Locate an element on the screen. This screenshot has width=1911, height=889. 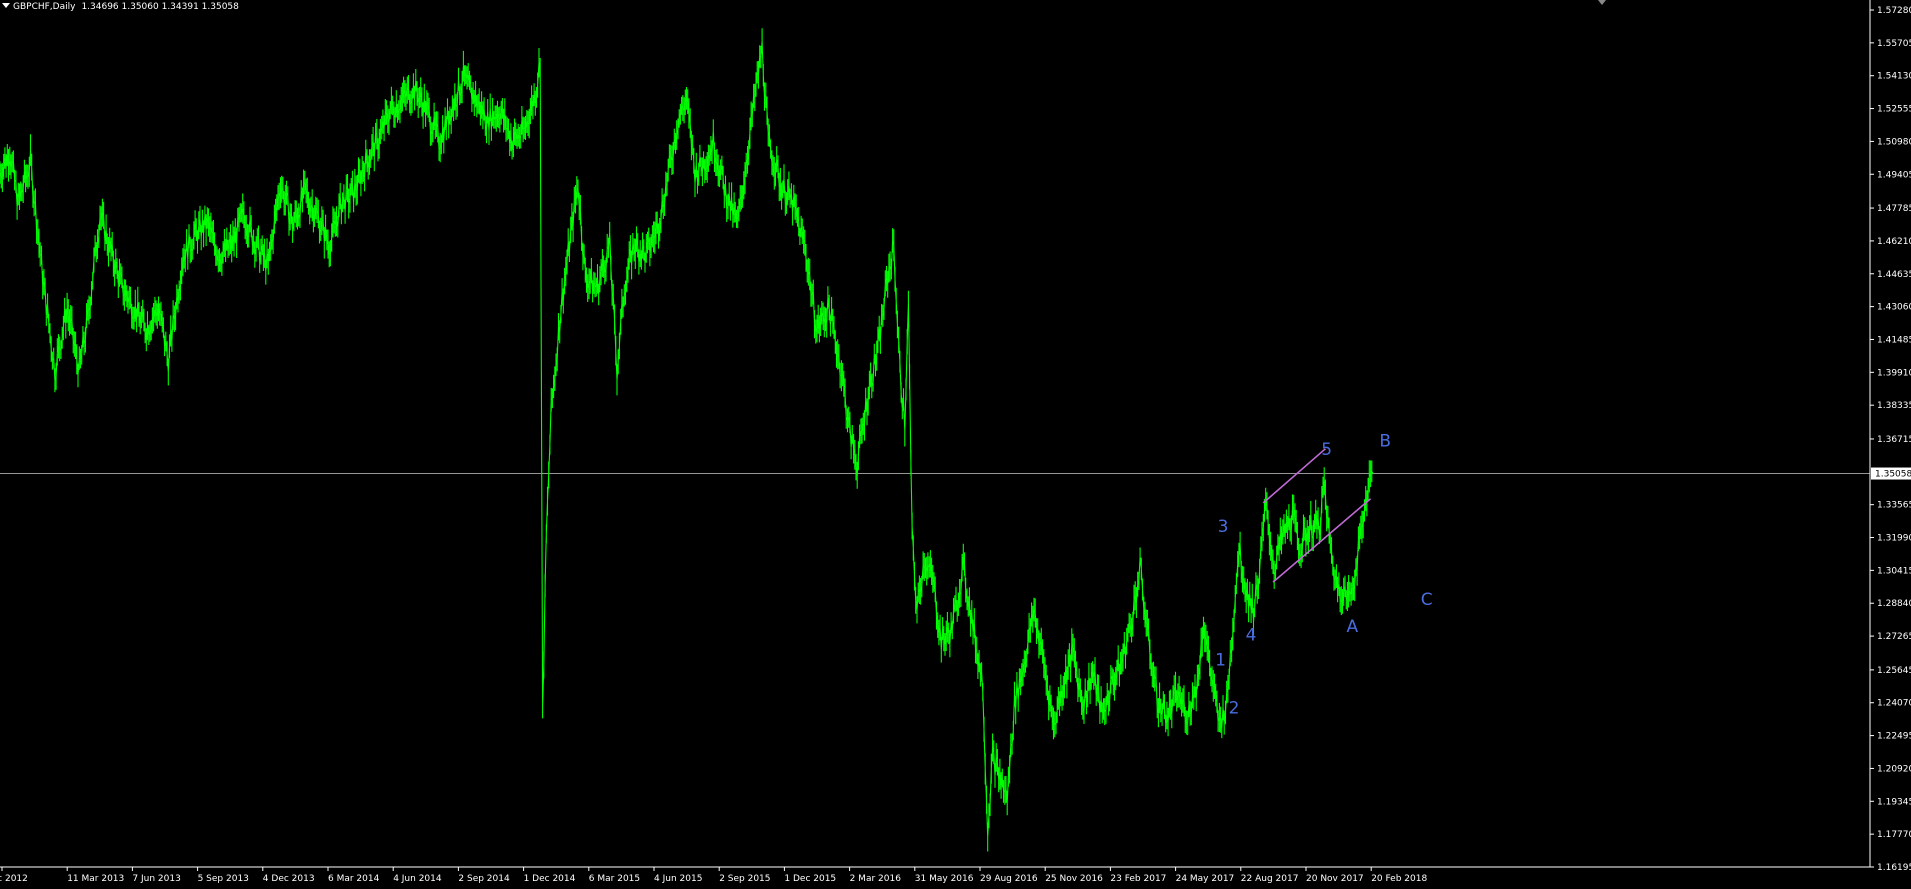
y-tick-label: 1.39910 is located at coordinates (1894, 373).